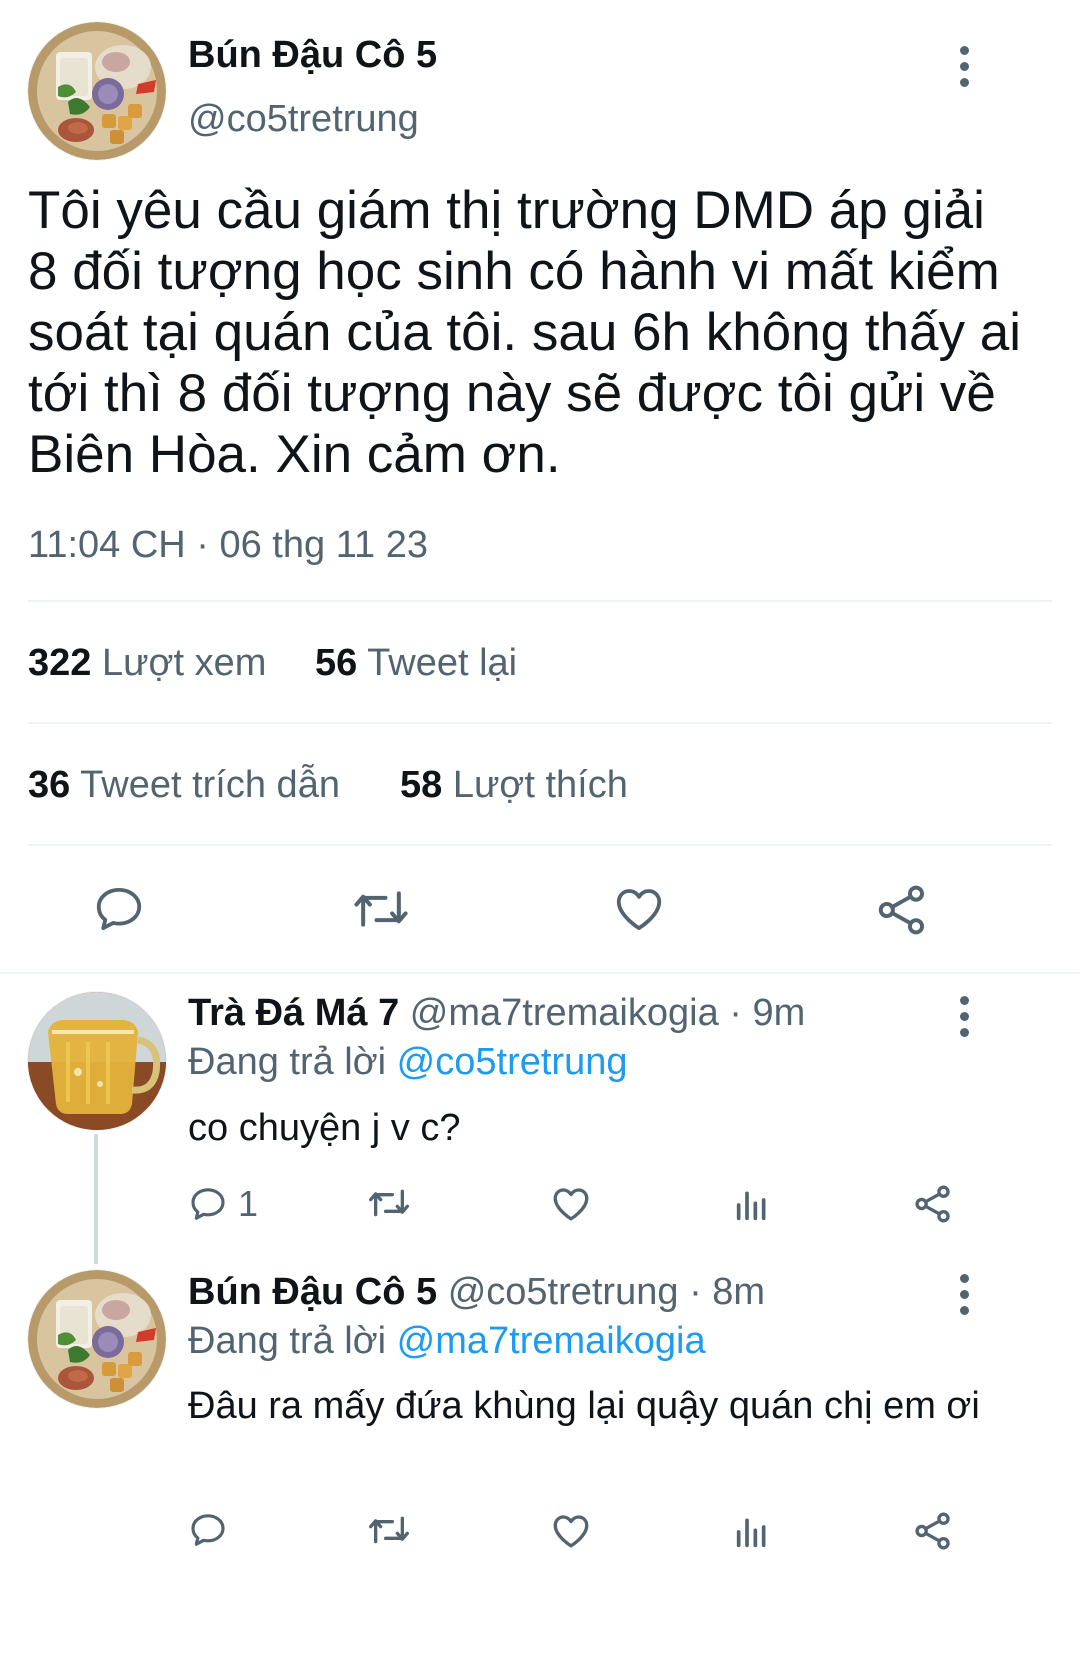 This screenshot has height=1660, width=1080. What do you see at coordinates (336, 663) in the screenshot?
I see `retweets-count: 56` at bounding box center [336, 663].